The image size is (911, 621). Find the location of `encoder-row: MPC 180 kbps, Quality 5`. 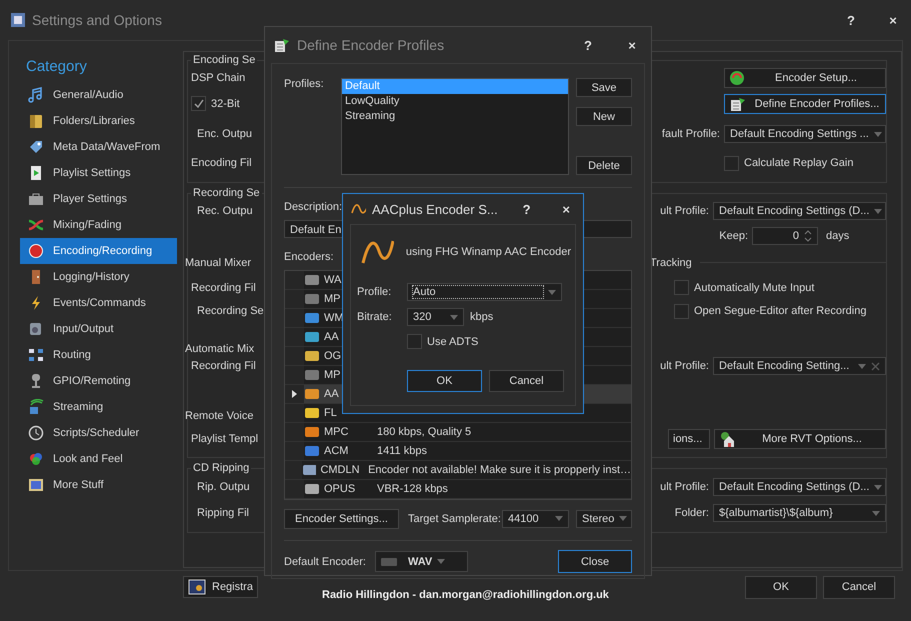

encoder-row: MPC 180 kbps, Quality 5 is located at coordinates (458, 432).